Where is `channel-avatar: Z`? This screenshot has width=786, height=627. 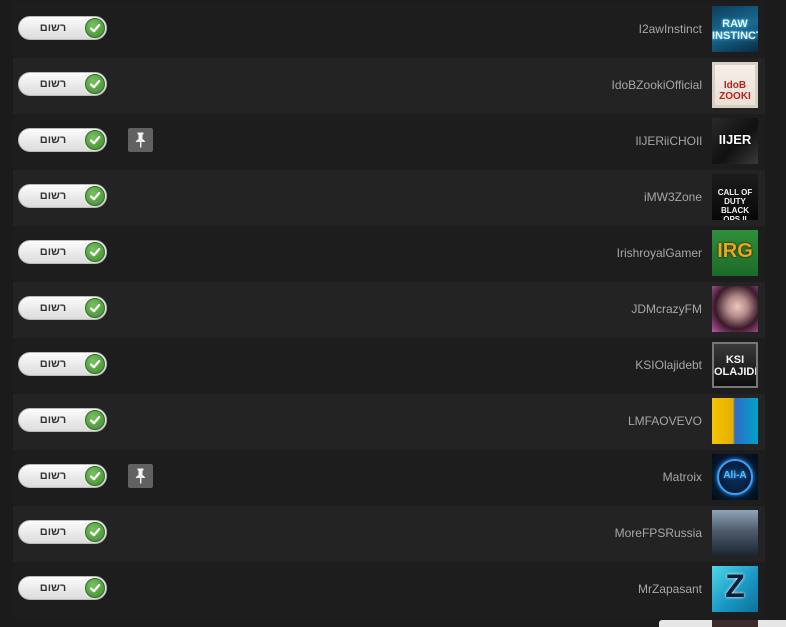
channel-avatar: Z is located at coordinates (735, 589).